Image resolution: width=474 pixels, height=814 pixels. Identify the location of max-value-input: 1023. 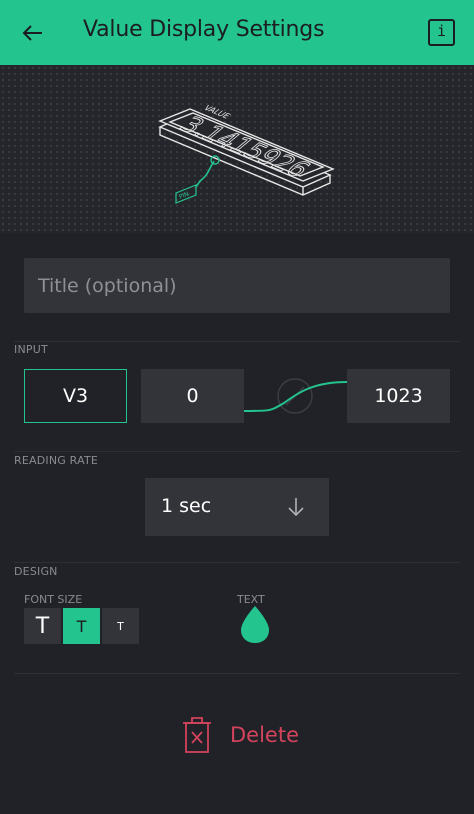
(398, 396).